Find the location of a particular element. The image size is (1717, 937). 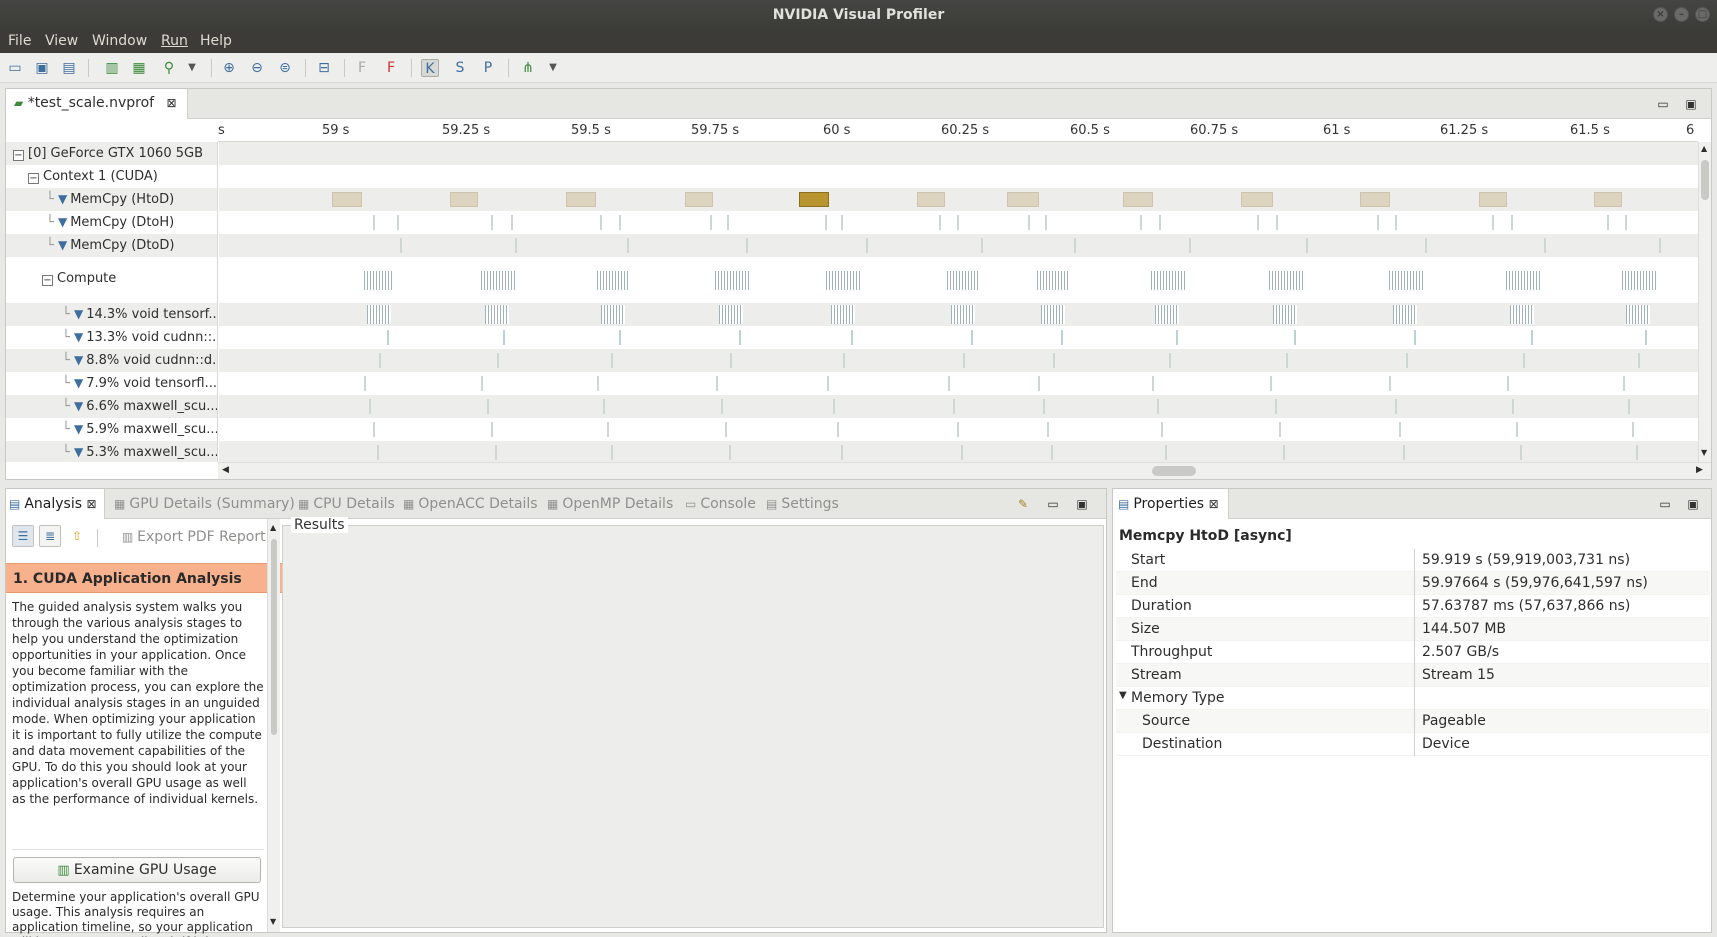

memcpy-bar-selected is located at coordinates (814, 199).